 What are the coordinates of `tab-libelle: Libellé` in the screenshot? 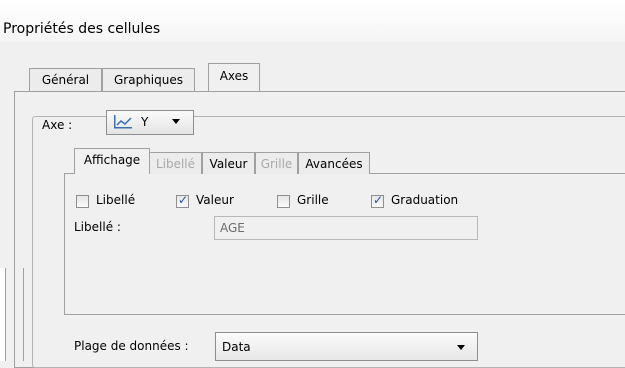 It's located at (175, 163).